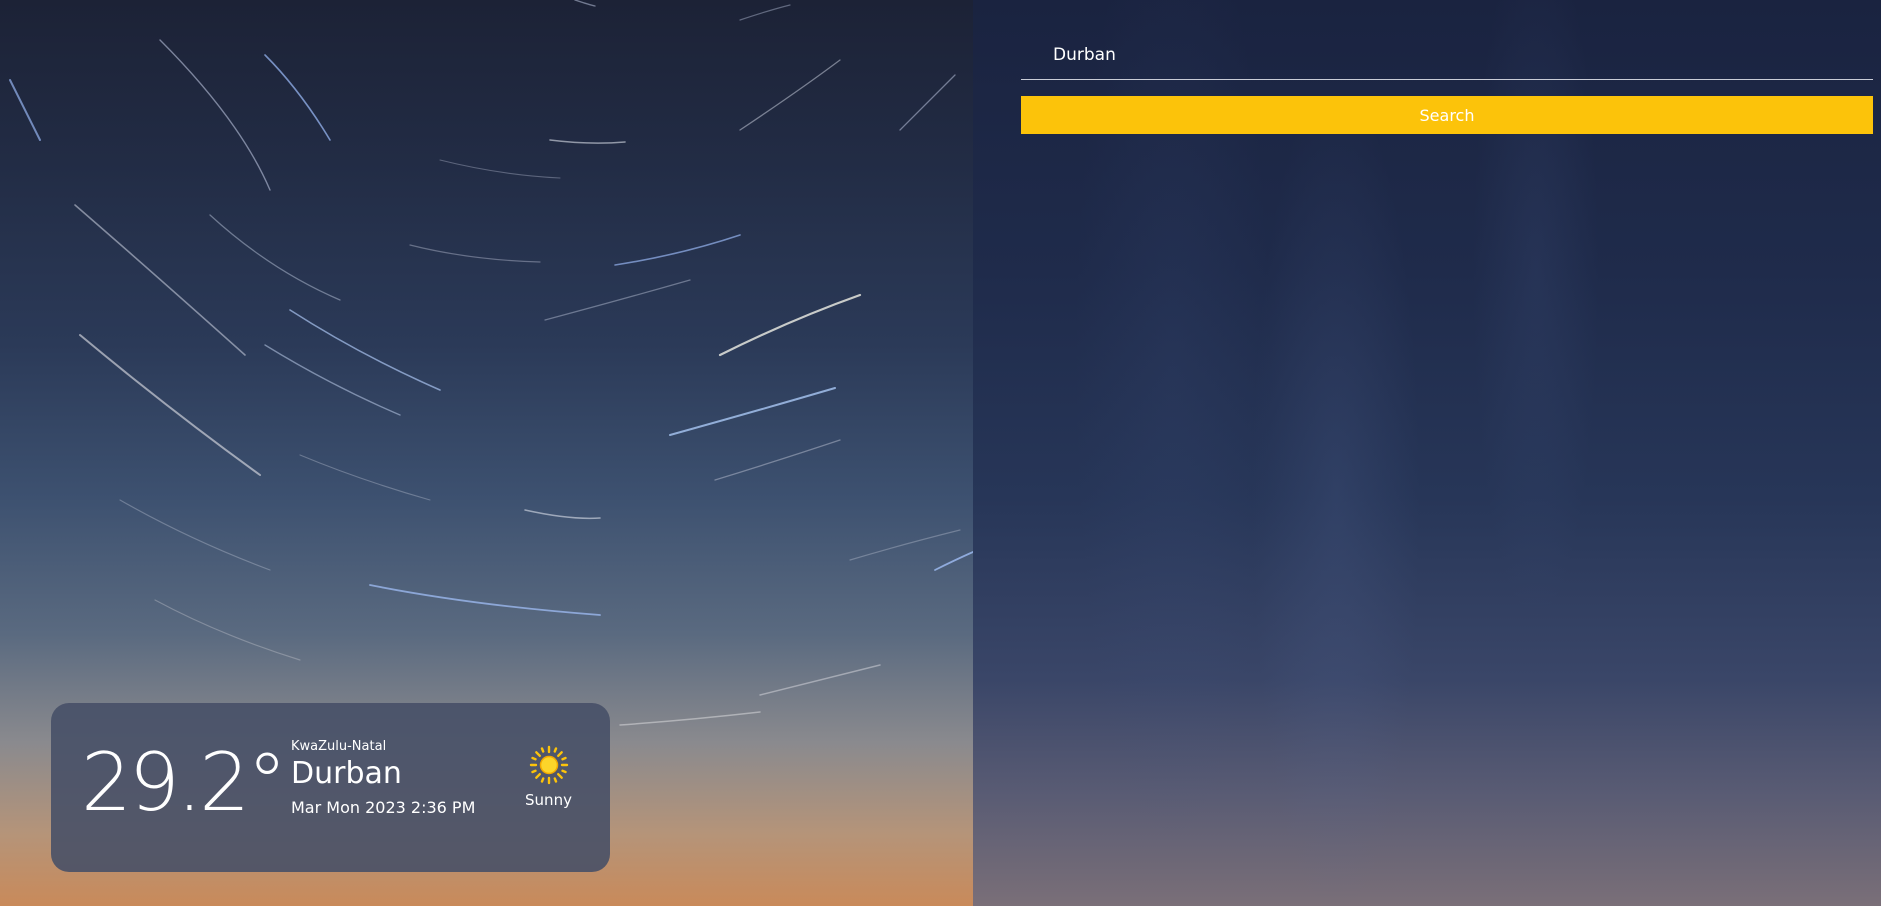 The image size is (1881, 906). I want to click on search-form: Search, so click(1447, 82).